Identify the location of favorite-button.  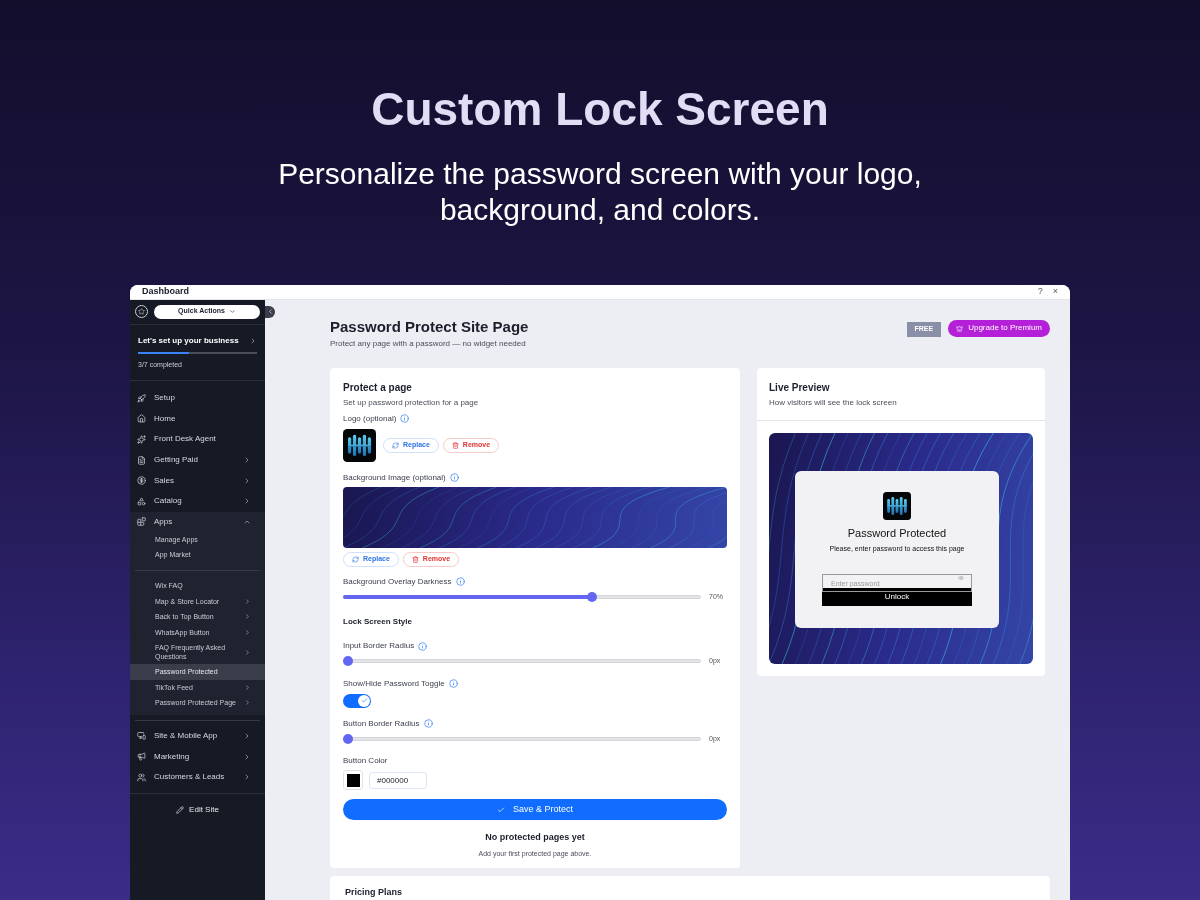
(141, 311).